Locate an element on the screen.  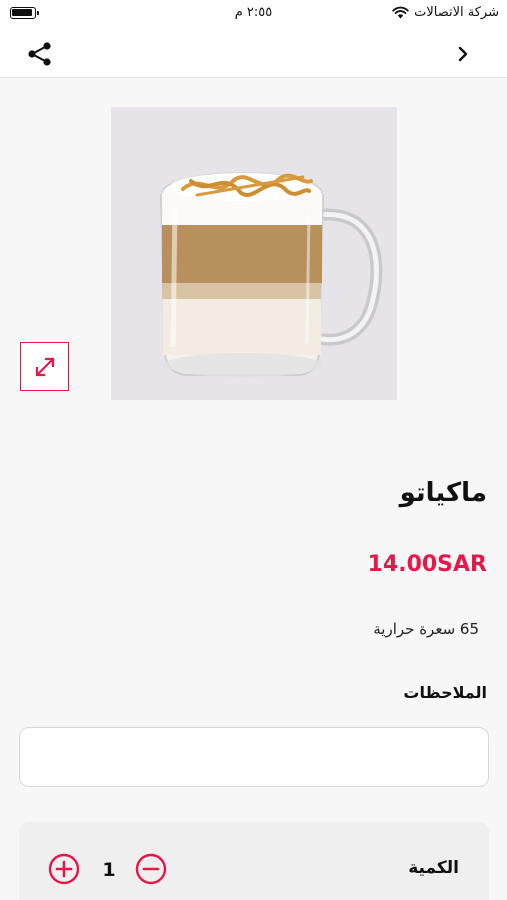
share-icon is located at coordinates (39, 54).